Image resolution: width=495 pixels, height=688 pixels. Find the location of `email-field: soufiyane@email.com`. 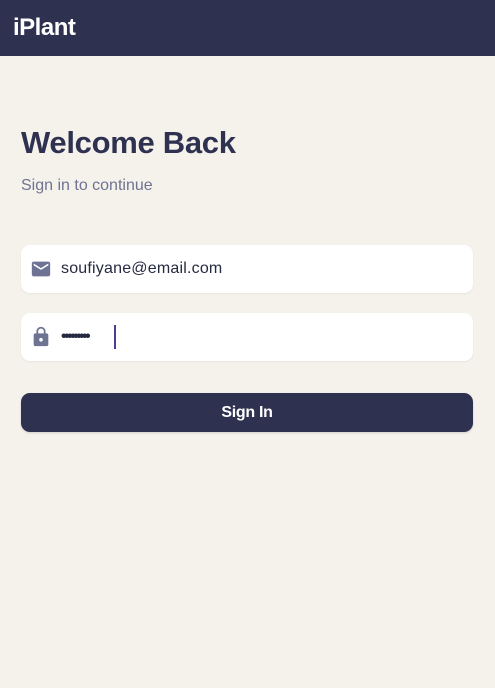

email-field: soufiyane@email.com is located at coordinates (247, 269).